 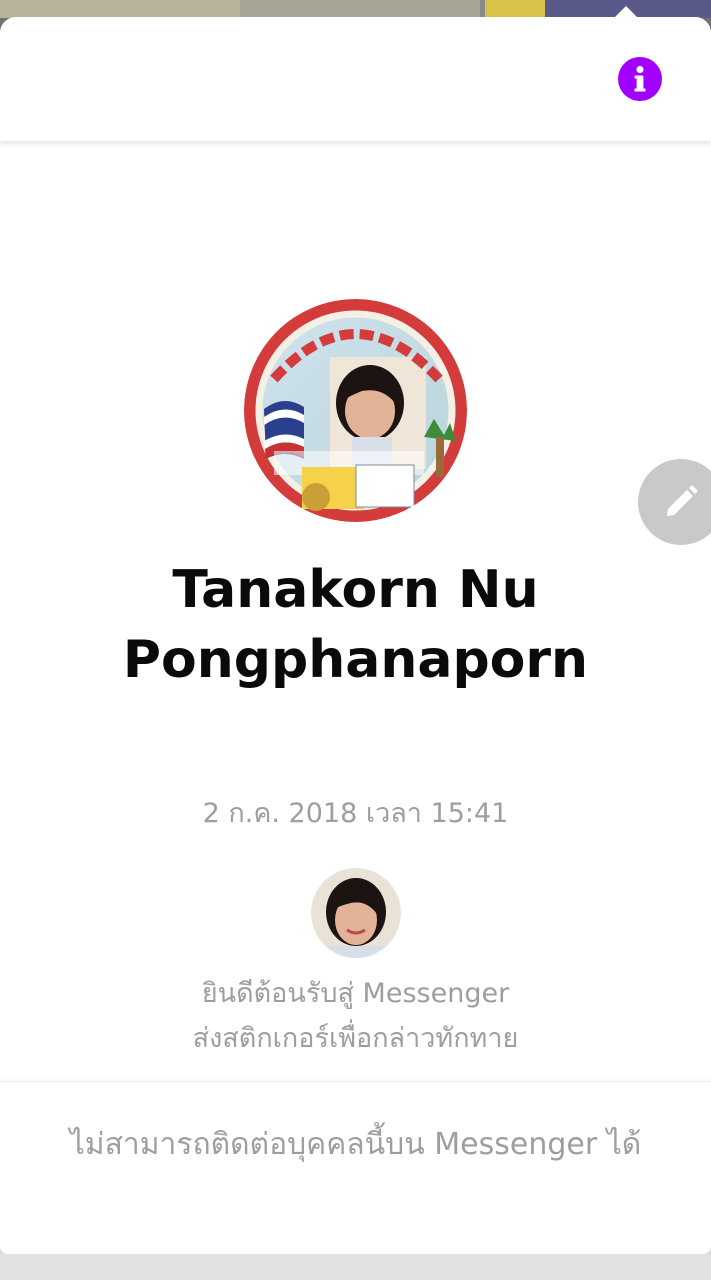 I want to click on unavailable-notice-text: ไม่สามารถติดต่อบุคคลนี้บน Messenger ได้, so click(x=355, y=1144).